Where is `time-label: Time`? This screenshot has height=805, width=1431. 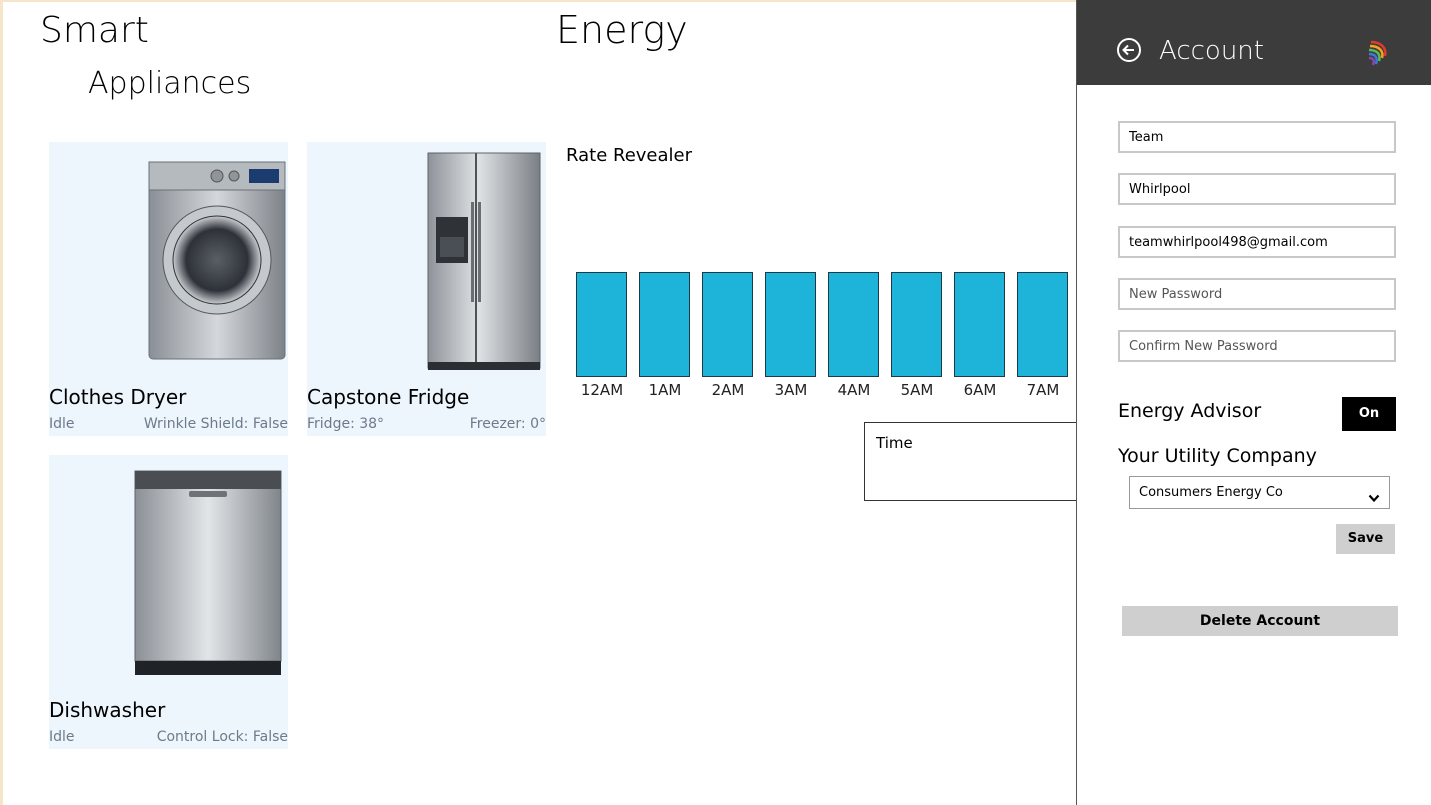
time-label: Time is located at coordinates (894, 443).